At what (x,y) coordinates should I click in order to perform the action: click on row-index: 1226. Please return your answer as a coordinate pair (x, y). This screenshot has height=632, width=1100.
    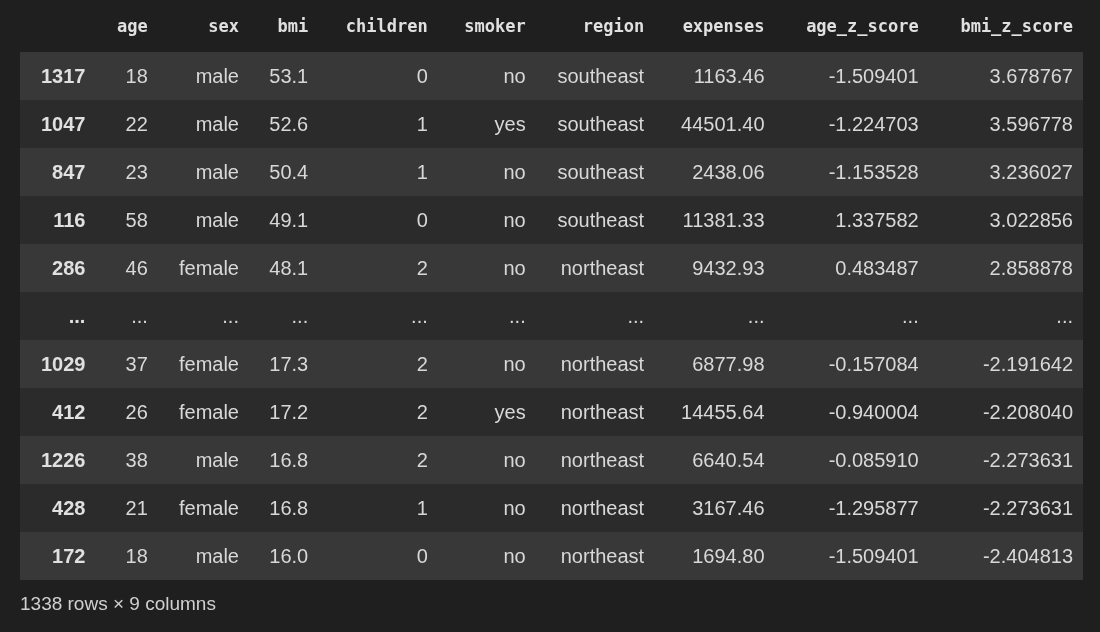
    Looking at the image, I should click on (58, 460).